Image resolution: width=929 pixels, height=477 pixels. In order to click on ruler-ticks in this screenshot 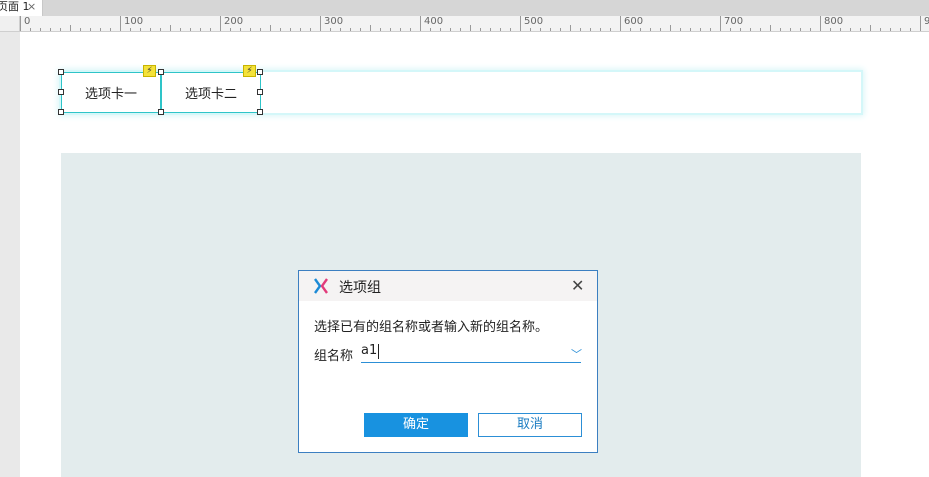, I will do `click(470, 23)`.